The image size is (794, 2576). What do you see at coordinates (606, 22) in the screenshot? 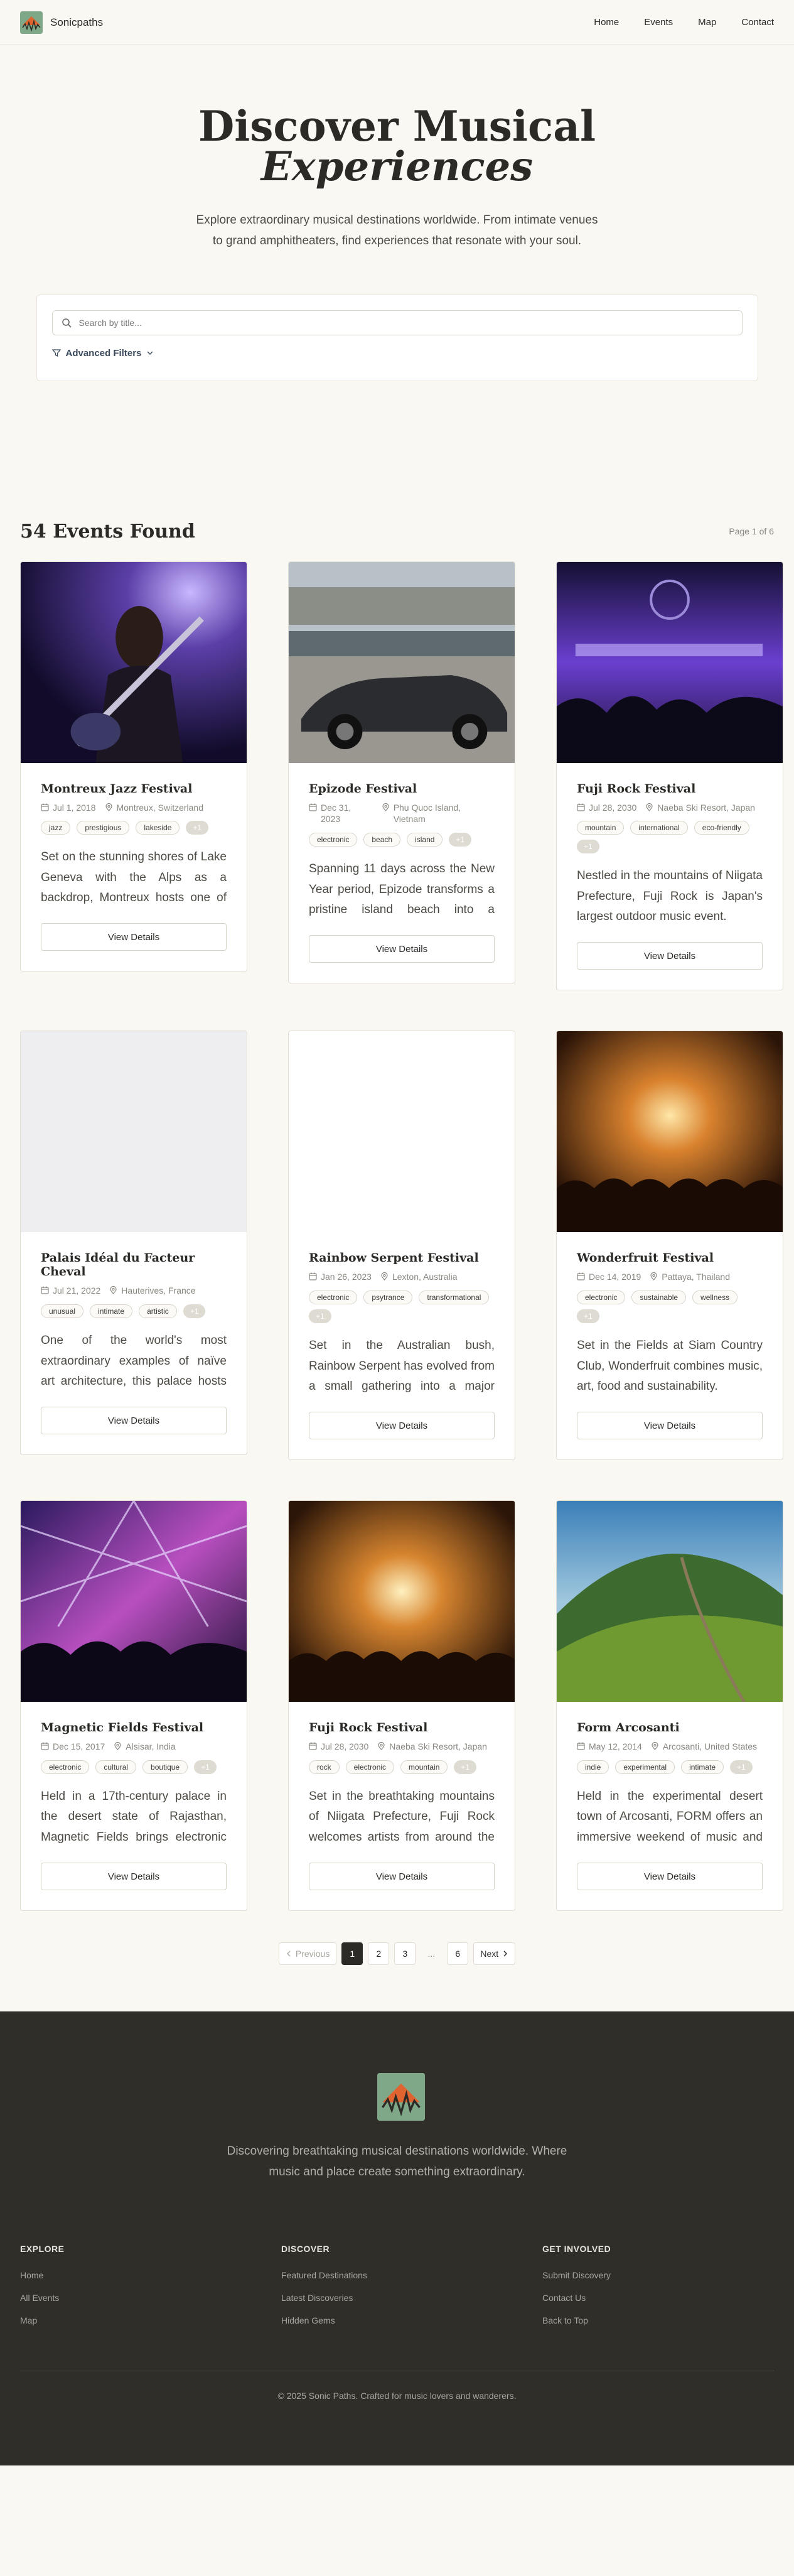
I see `nav-home: Home` at bounding box center [606, 22].